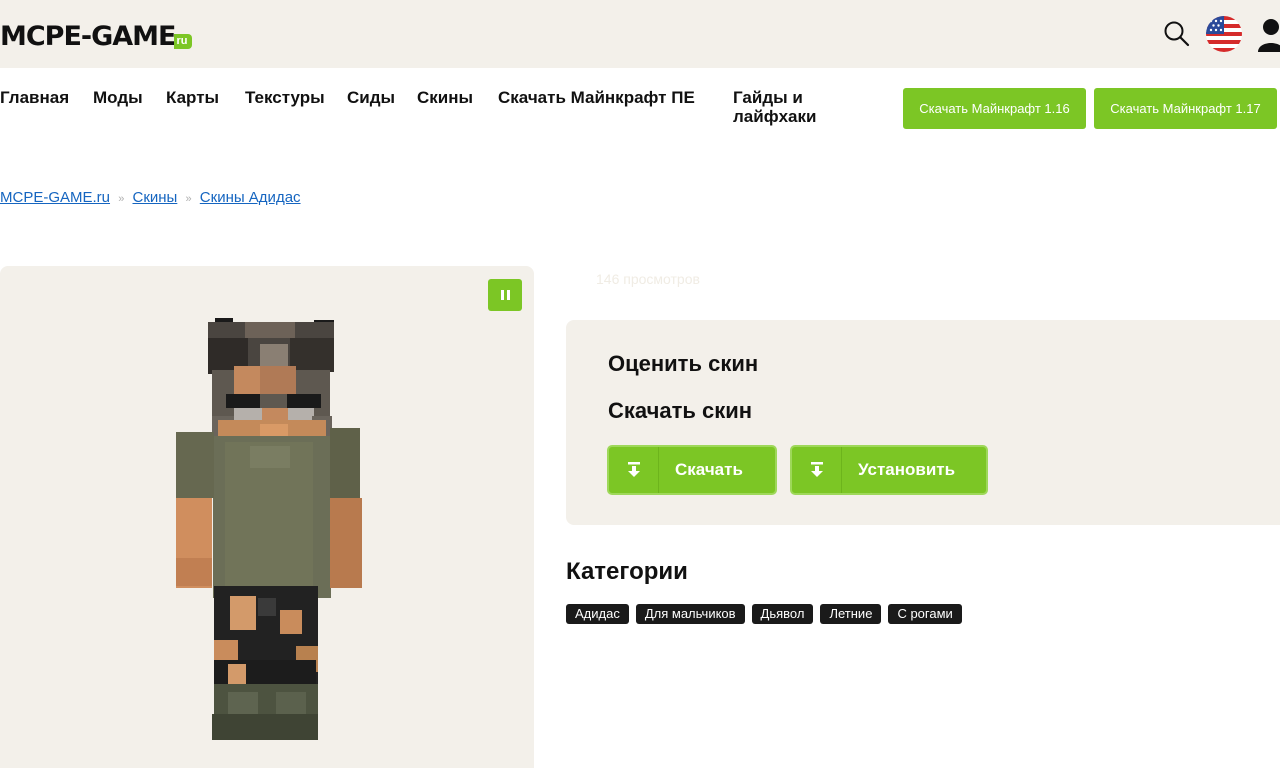  I want to click on nav-item-home: Главная, so click(34, 97).